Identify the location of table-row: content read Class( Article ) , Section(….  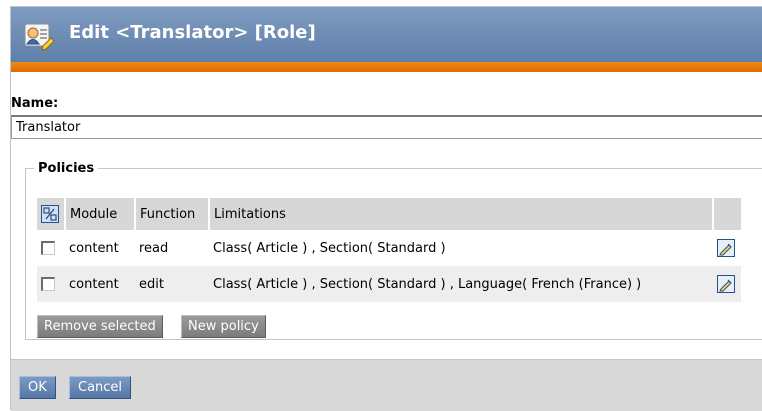
(389, 248).